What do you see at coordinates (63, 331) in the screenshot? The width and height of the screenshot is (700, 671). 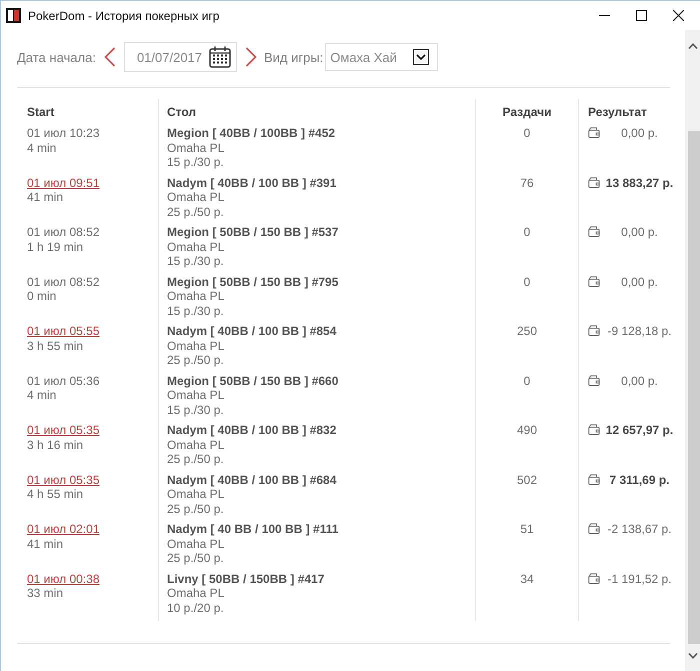 I see `start-time-link: 01 июл 05:55` at bounding box center [63, 331].